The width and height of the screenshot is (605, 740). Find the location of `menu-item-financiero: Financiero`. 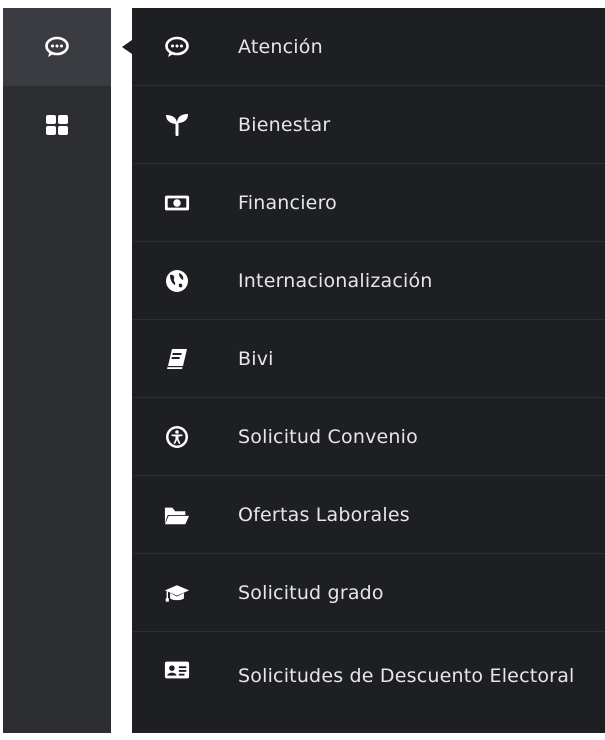

menu-item-financiero: Financiero is located at coordinates (368, 203).